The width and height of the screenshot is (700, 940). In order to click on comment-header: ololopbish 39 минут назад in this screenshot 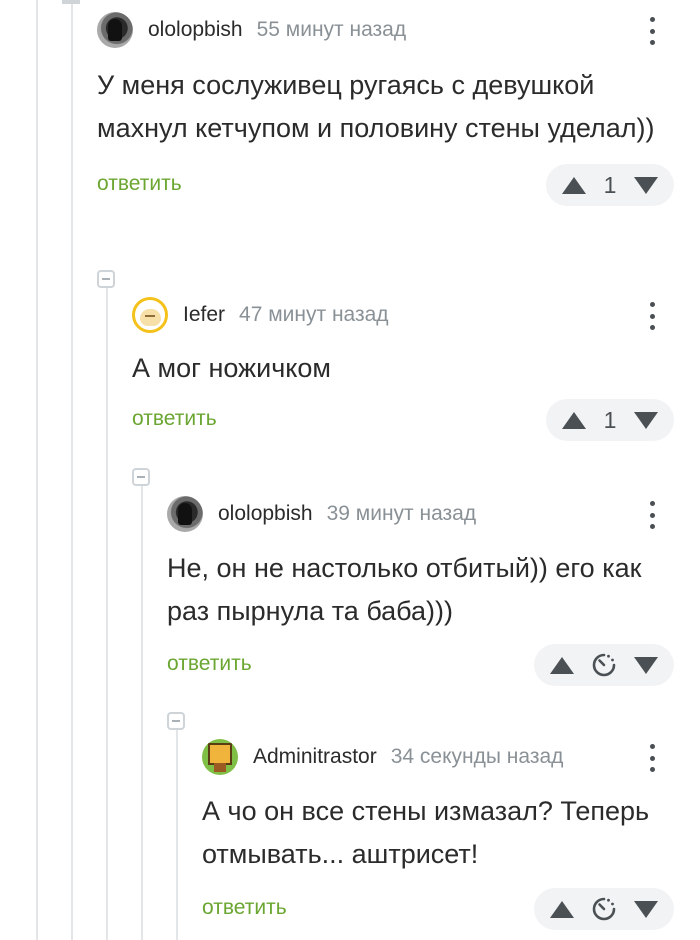, I will do `click(433, 514)`.